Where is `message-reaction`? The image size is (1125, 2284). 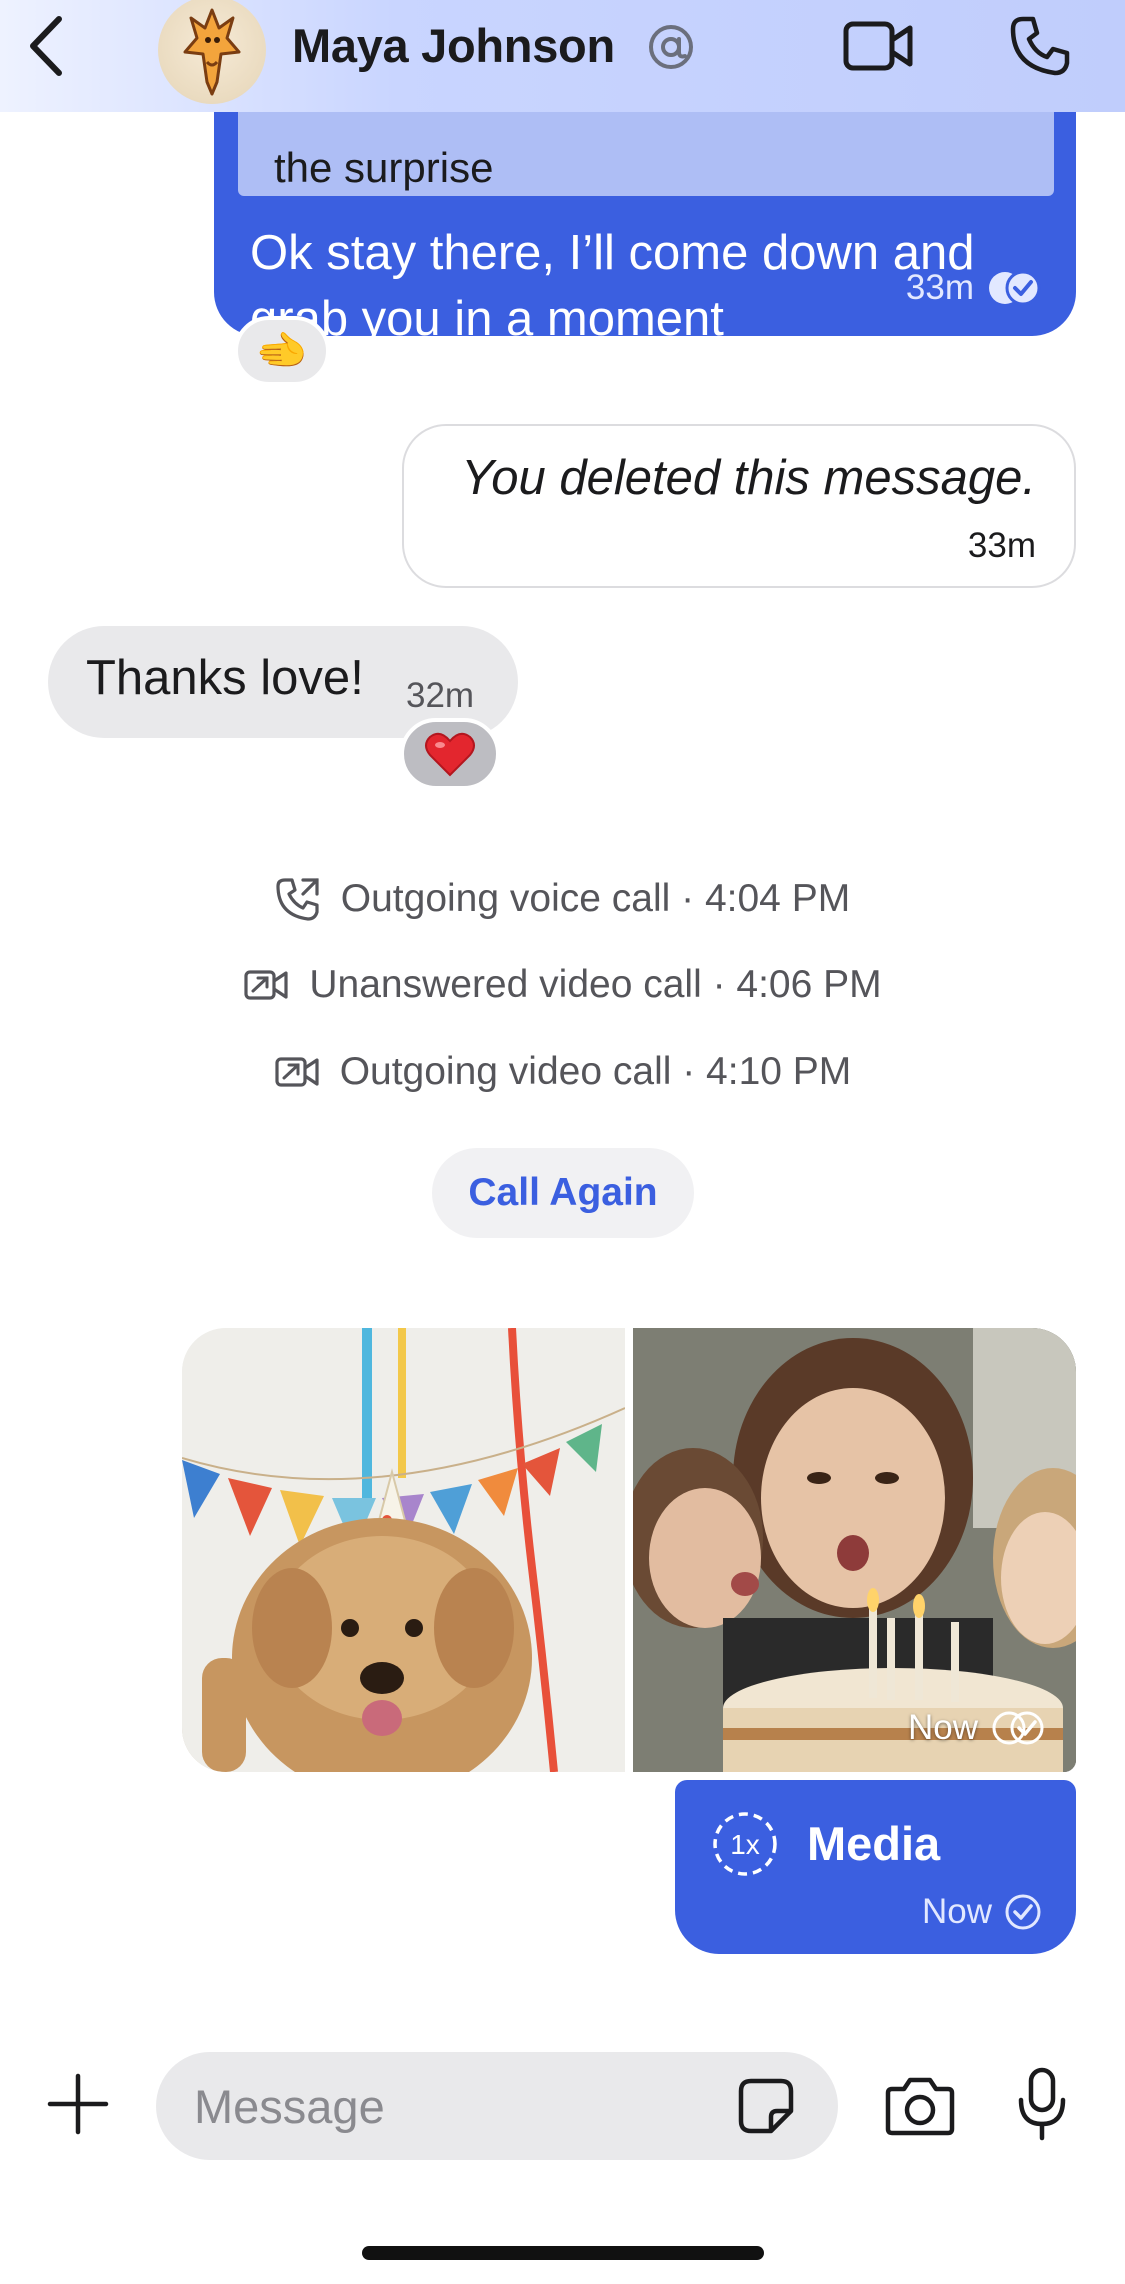
message-reaction is located at coordinates (450, 754).